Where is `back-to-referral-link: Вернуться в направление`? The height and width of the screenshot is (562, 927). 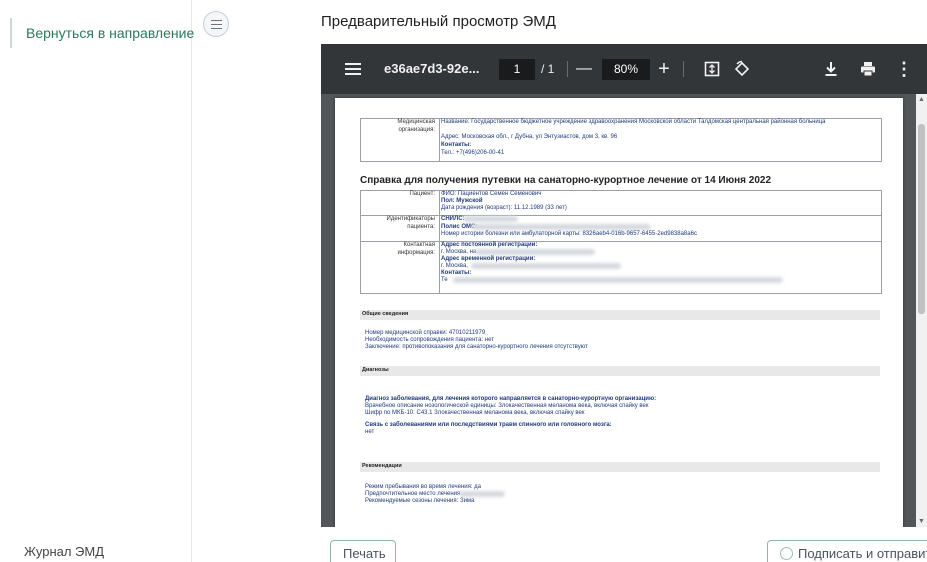 back-to-referral-link: Вернуться в направление is located at coordinates (102, 33).